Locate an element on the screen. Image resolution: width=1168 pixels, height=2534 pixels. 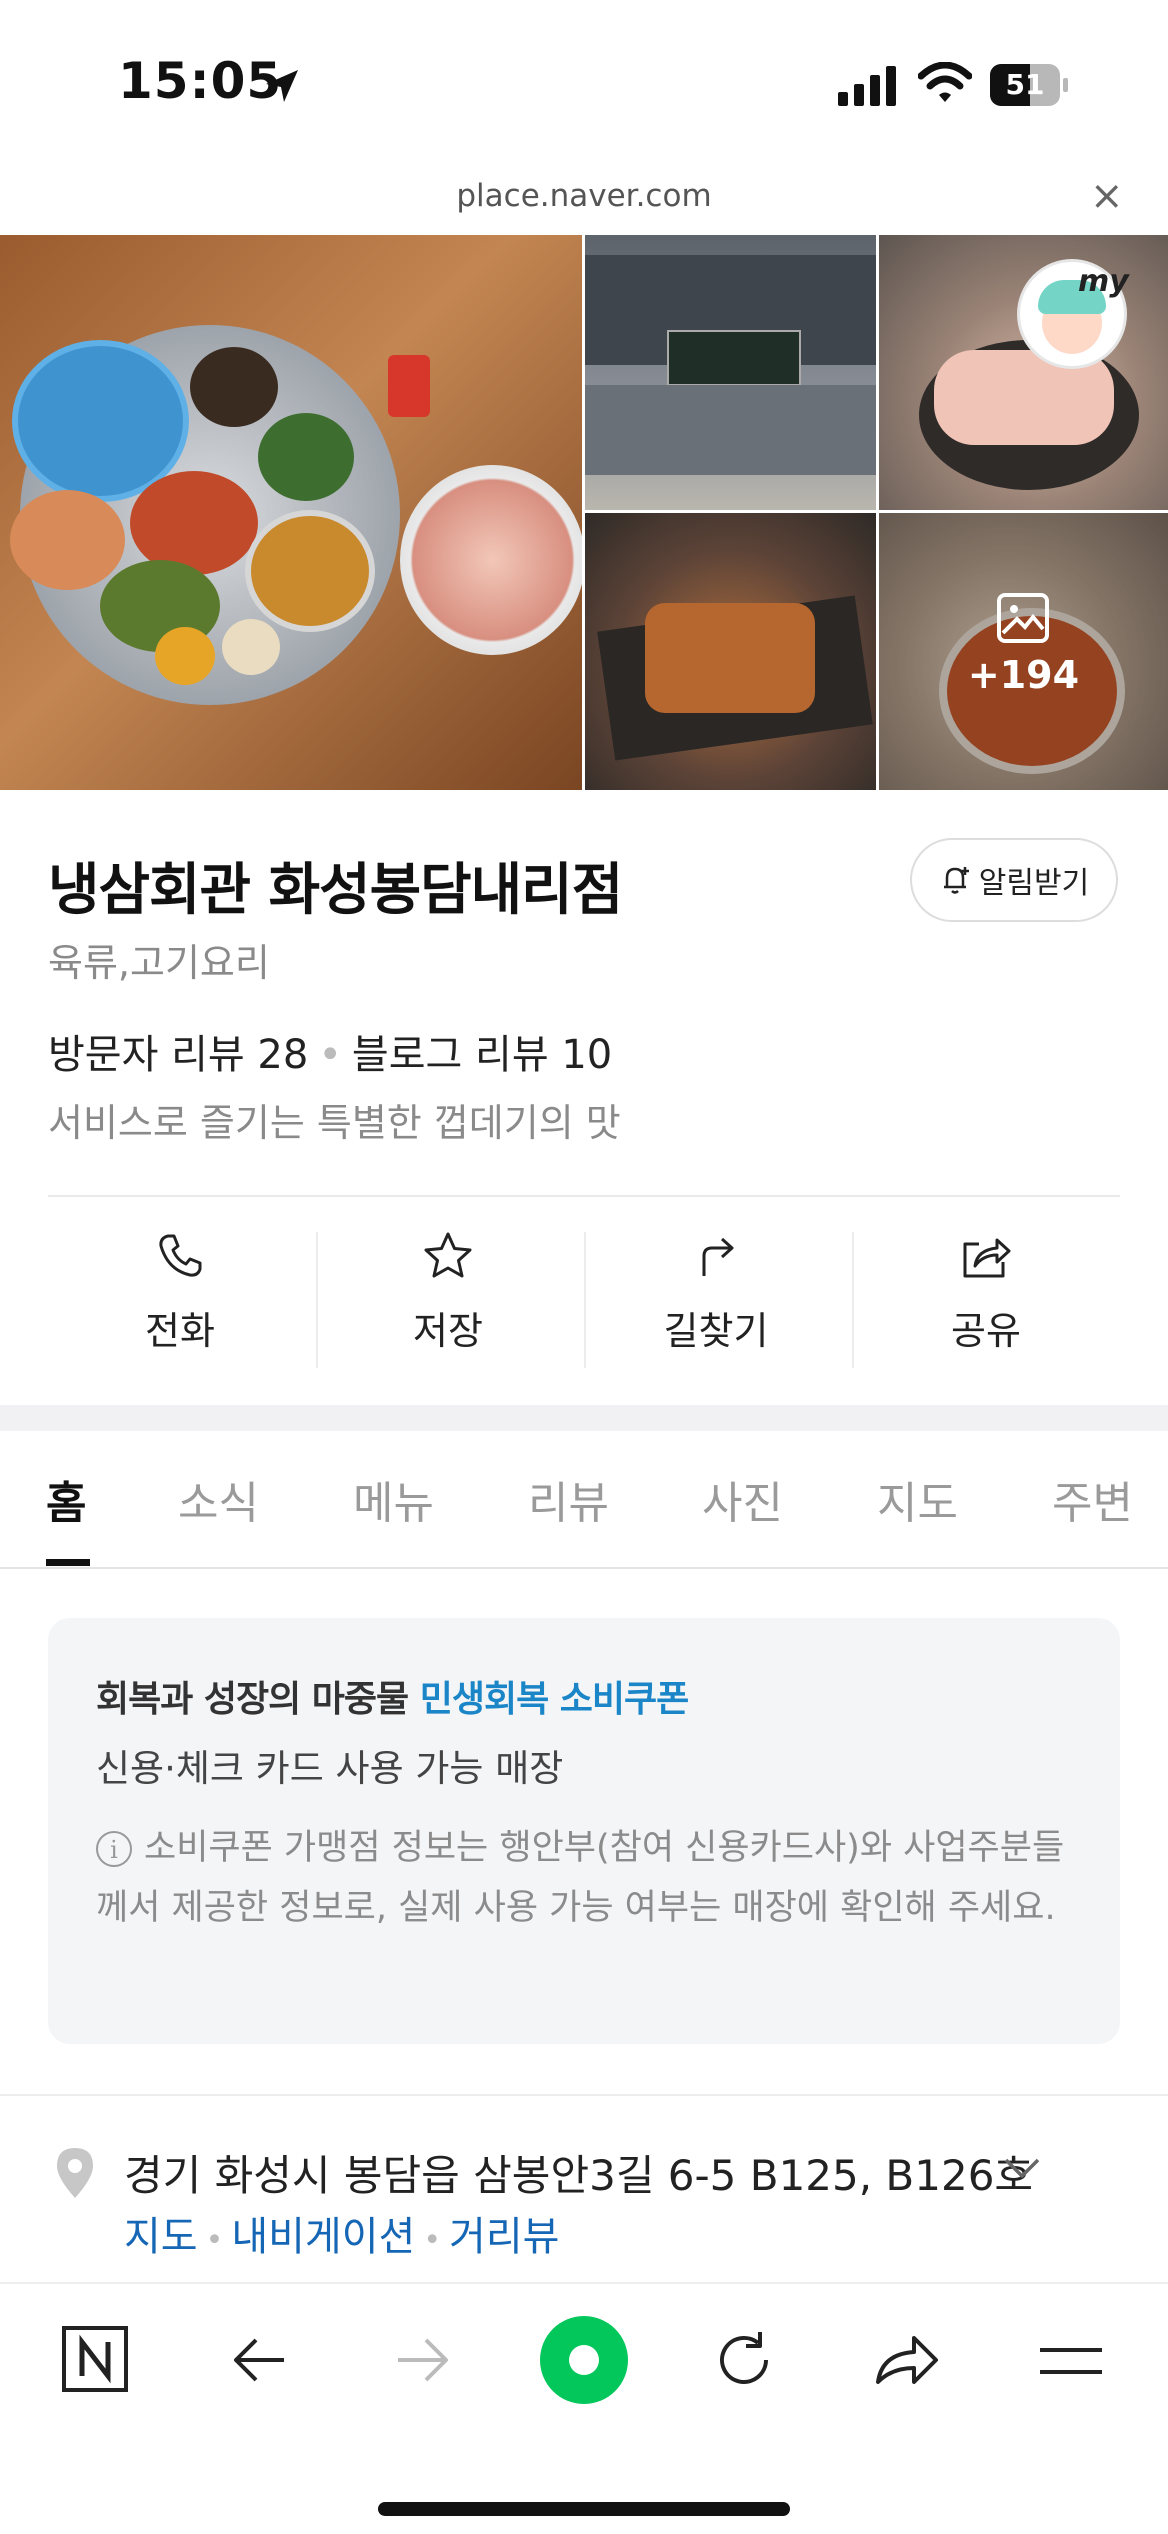
bell-plus-icon is located at coordinates (956, 880).